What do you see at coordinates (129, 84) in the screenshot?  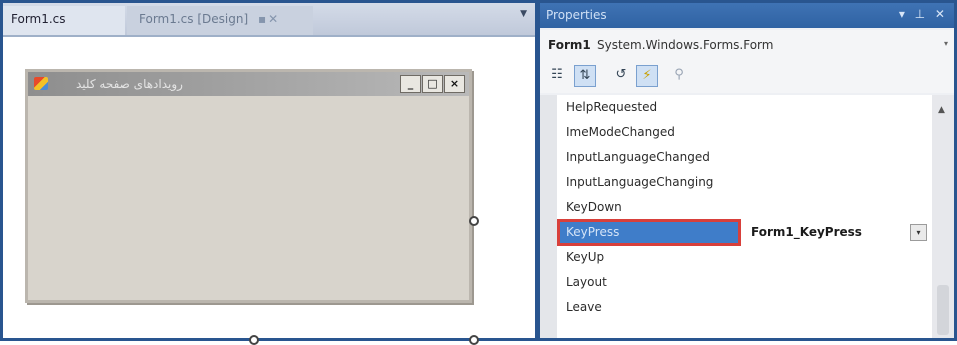 I see `form-title: رویدادهای صفحه کلید` at bounding box center [129, 84].